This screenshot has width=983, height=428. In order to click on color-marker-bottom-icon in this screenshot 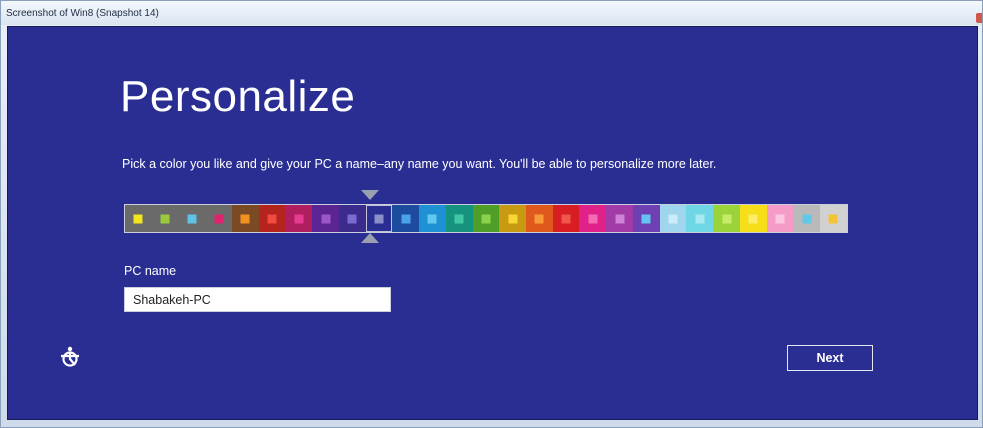, I will do `click(370, 238)`.